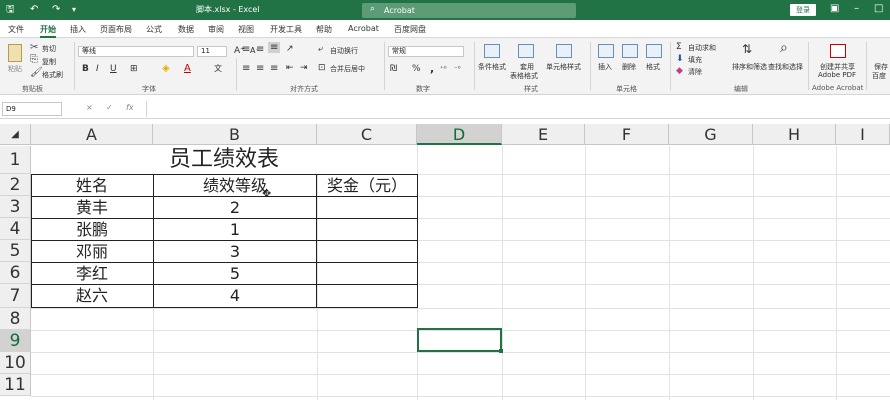 The width and height of the screenshot is (890, 400). I want to click on delete-cells-button: 删除, so click(629, 67).